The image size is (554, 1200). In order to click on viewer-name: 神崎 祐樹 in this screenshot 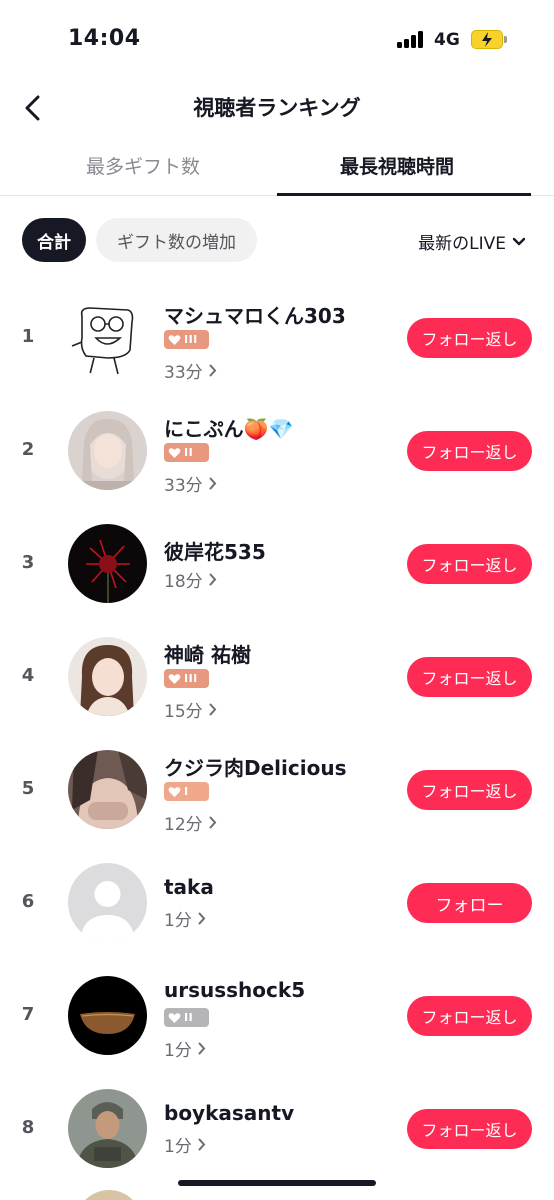, I will do `click(207, 655)`.